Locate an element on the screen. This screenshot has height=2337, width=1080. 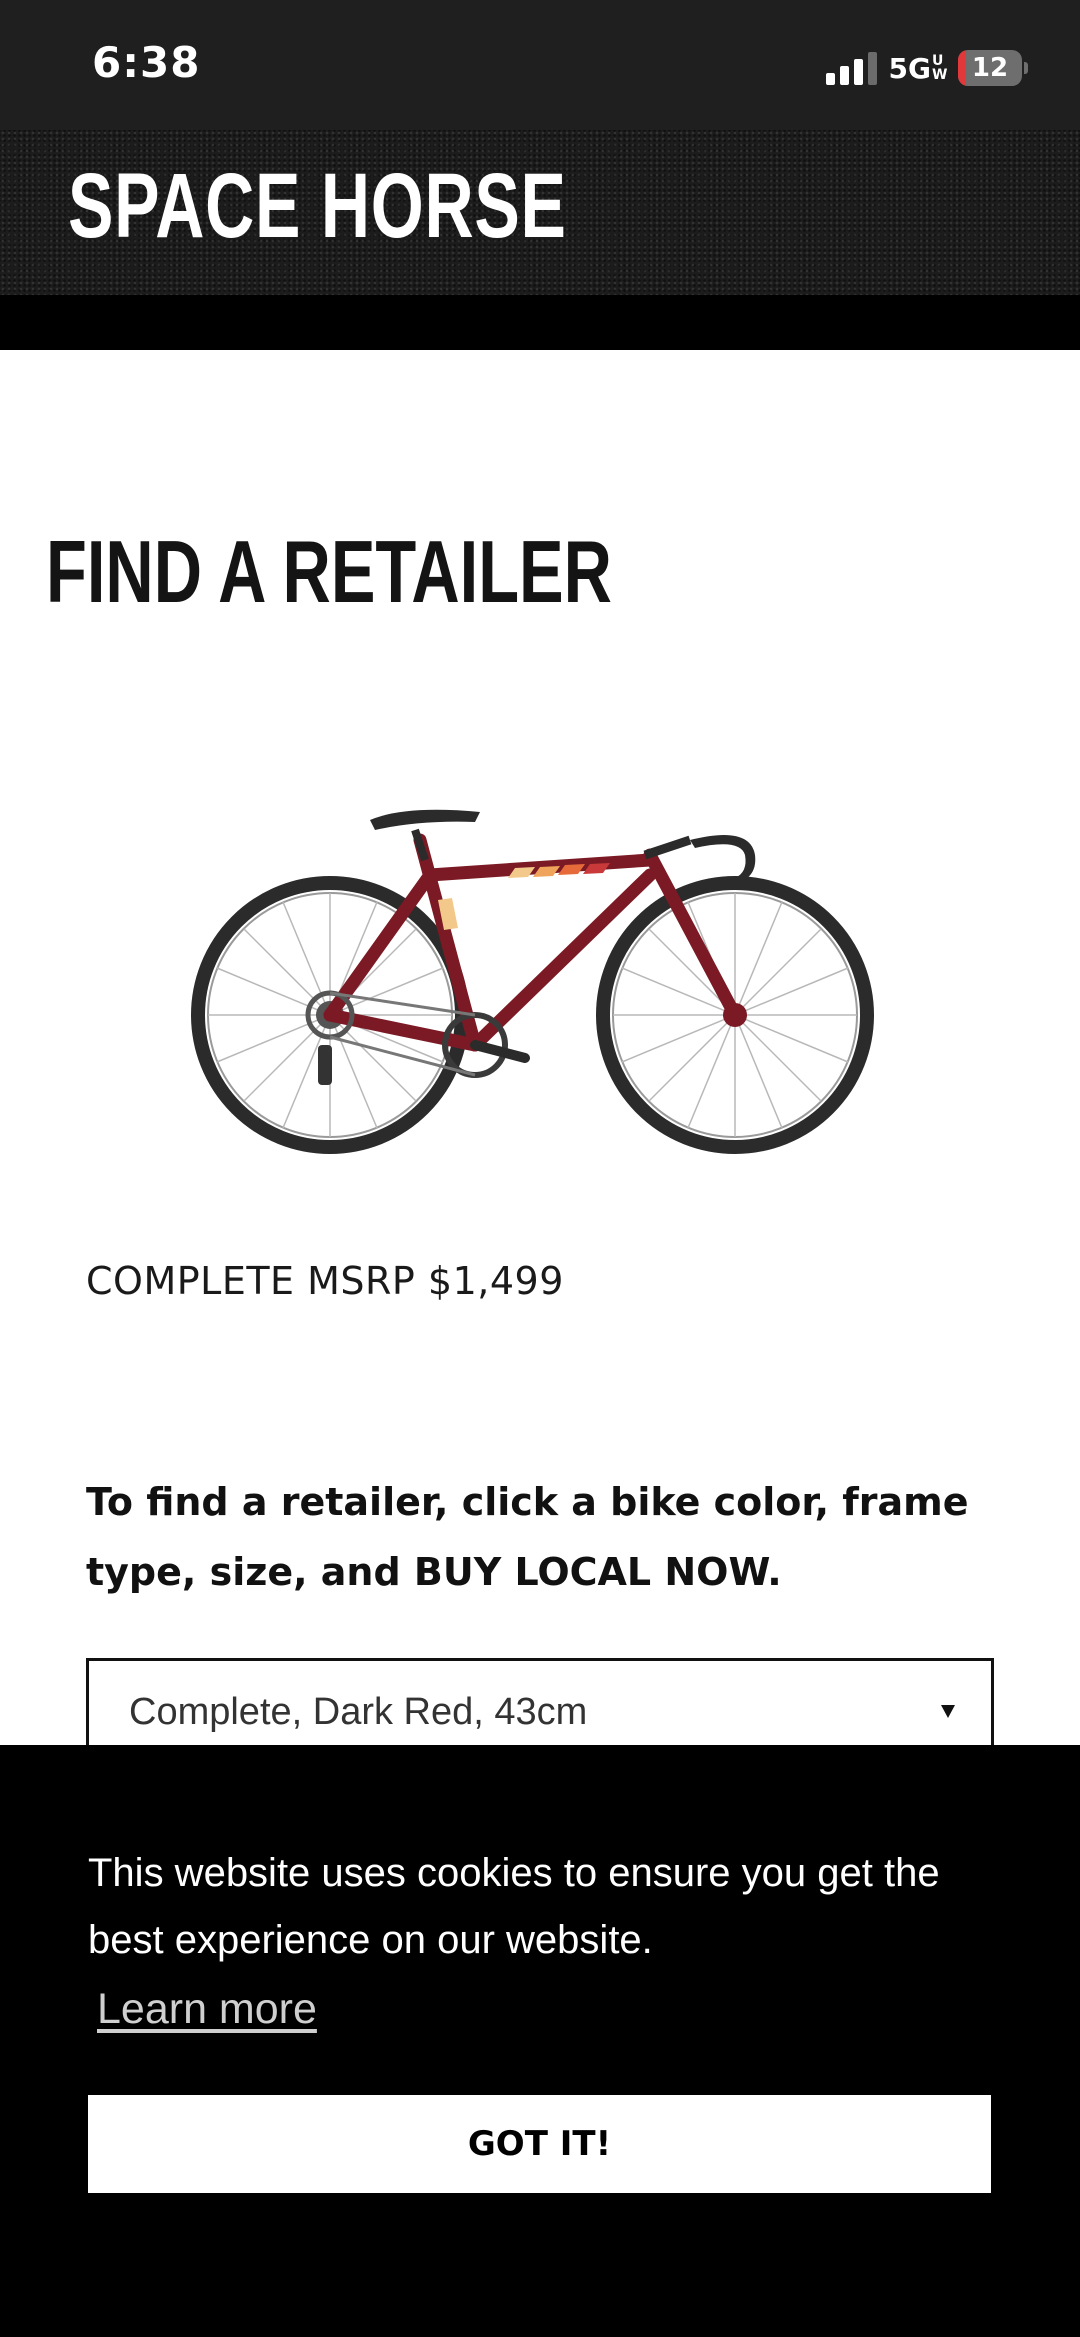
dropdown-arrow-icon is located at coordinates (948, 1711).